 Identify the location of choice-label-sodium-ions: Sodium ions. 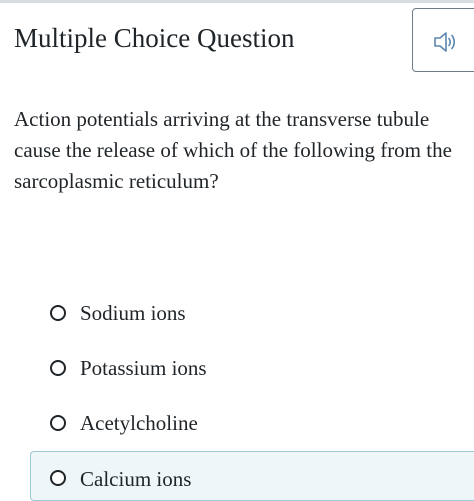
(133, 313).